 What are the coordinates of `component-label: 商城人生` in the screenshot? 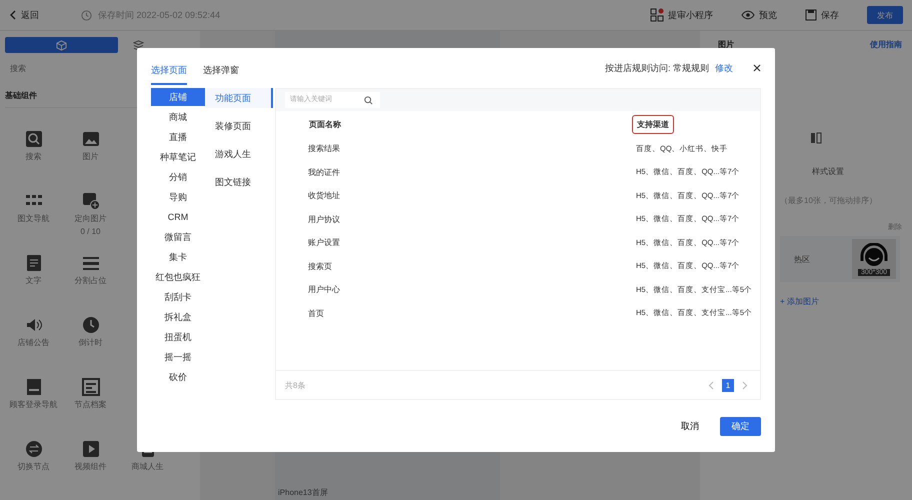 It's located at (148, 466).